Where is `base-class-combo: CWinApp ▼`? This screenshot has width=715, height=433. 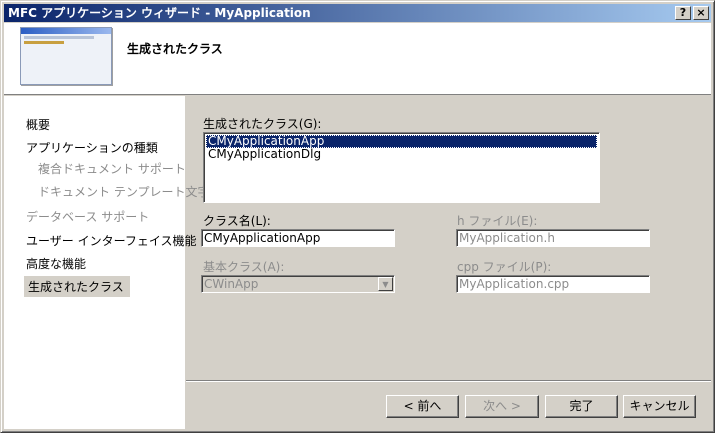 base-class-combo: CWinApp ▼ is located at coordinates (298, 284).